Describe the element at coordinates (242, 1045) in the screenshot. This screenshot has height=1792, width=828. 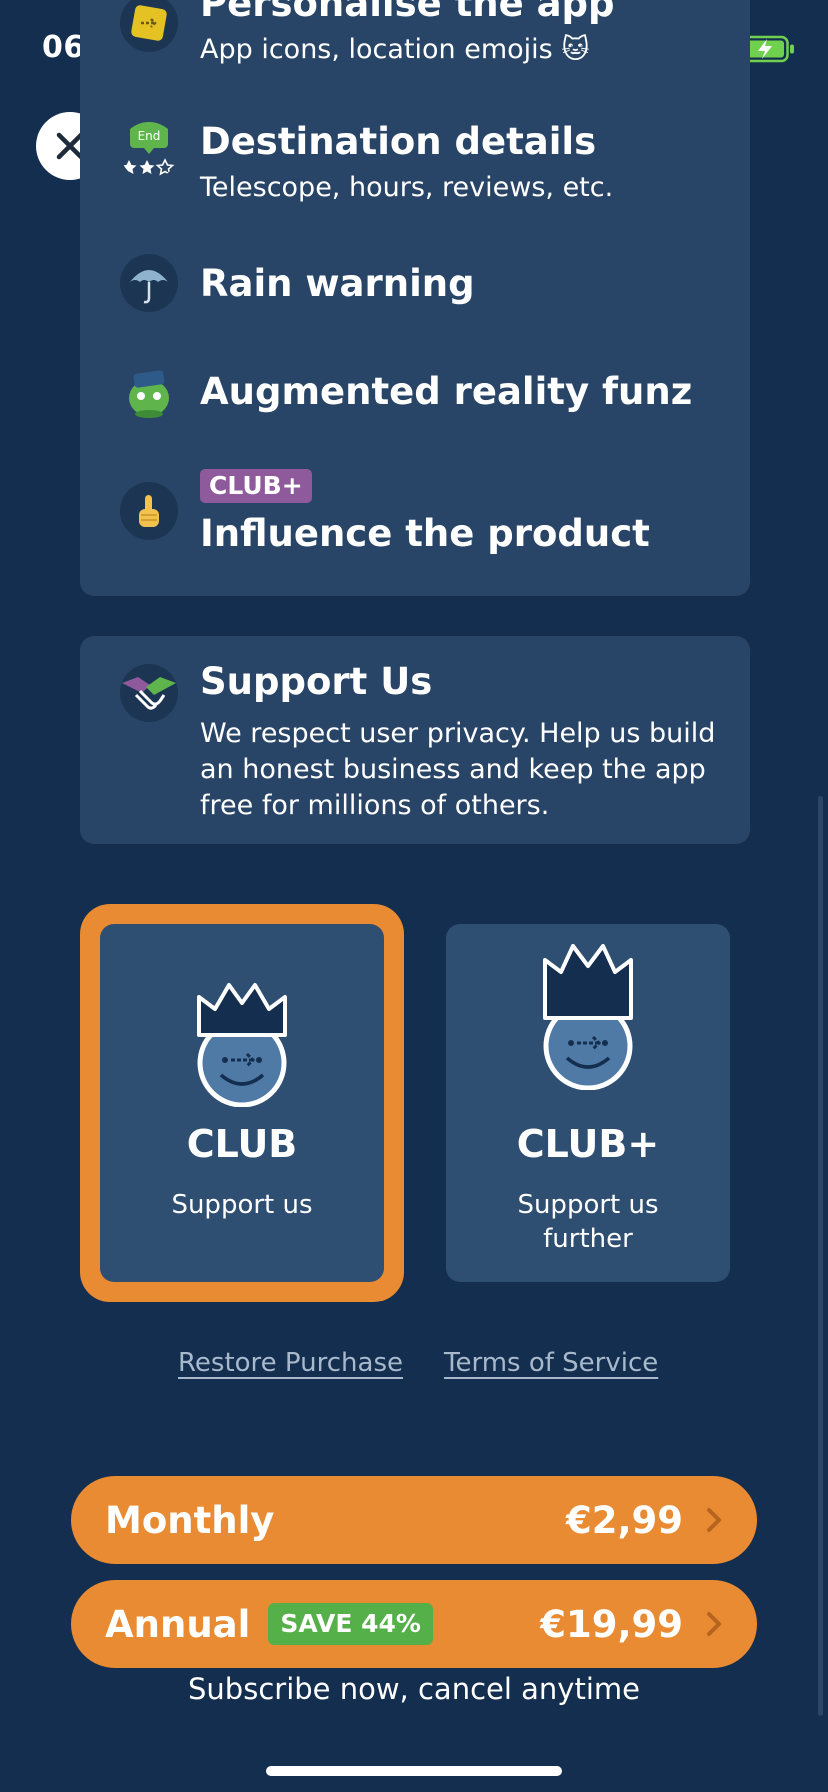
I see `club-mascot-icon` at that location.